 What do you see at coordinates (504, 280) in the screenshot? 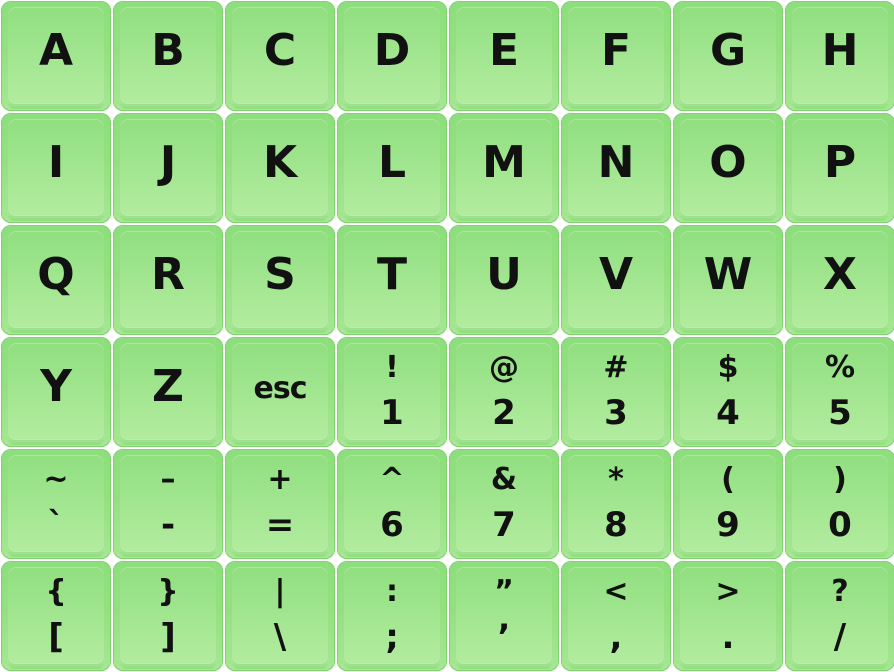
I see `key-u: U` at bounding box center [504, 280].